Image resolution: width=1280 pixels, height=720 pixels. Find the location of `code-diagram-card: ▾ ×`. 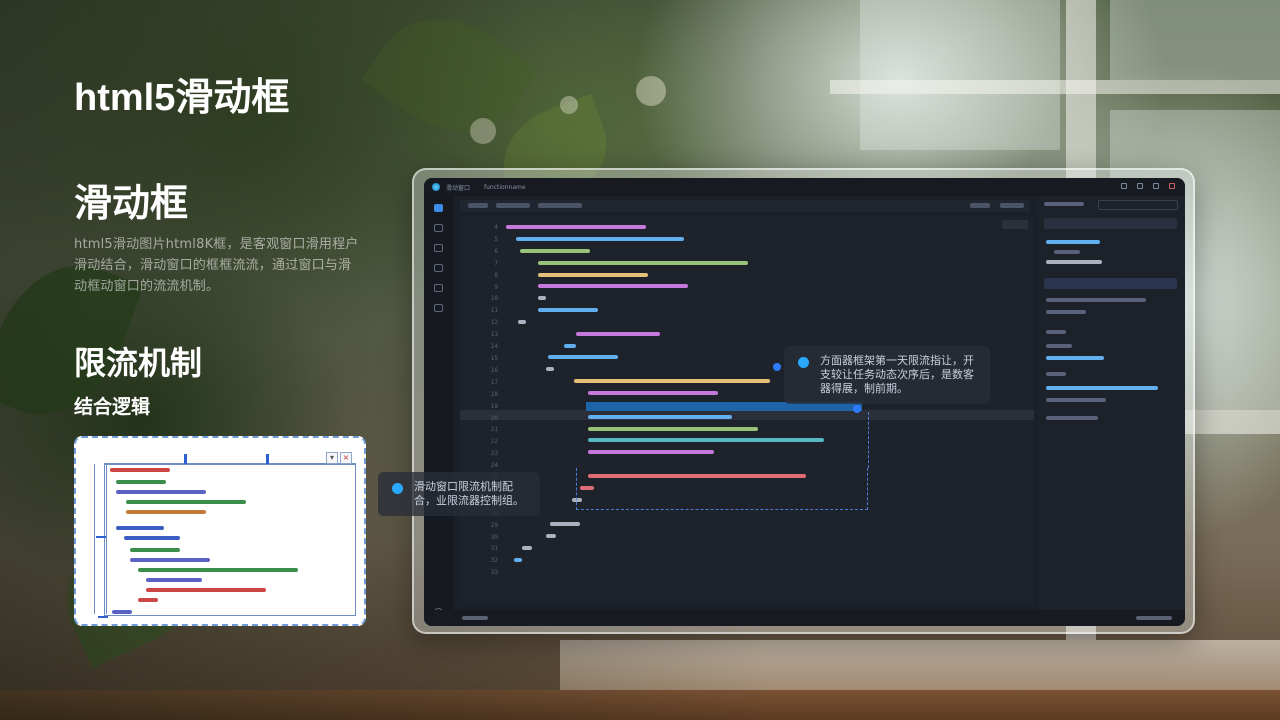

code-diagram-card: ▾ × is located at coordinates (220, 531).